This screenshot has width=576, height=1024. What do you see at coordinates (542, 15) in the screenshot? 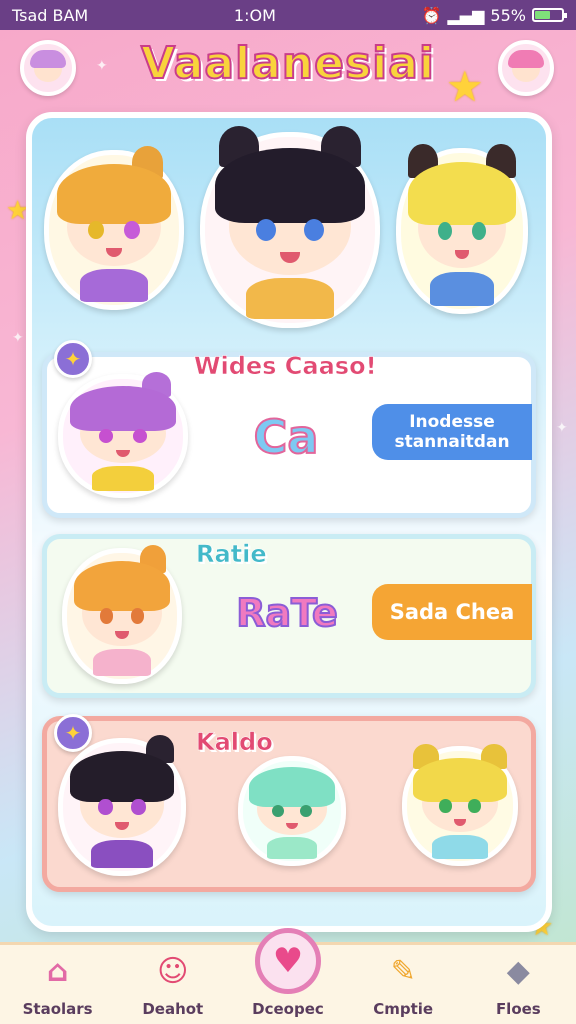
I see `battery-level` at bounding box center [542, 15].